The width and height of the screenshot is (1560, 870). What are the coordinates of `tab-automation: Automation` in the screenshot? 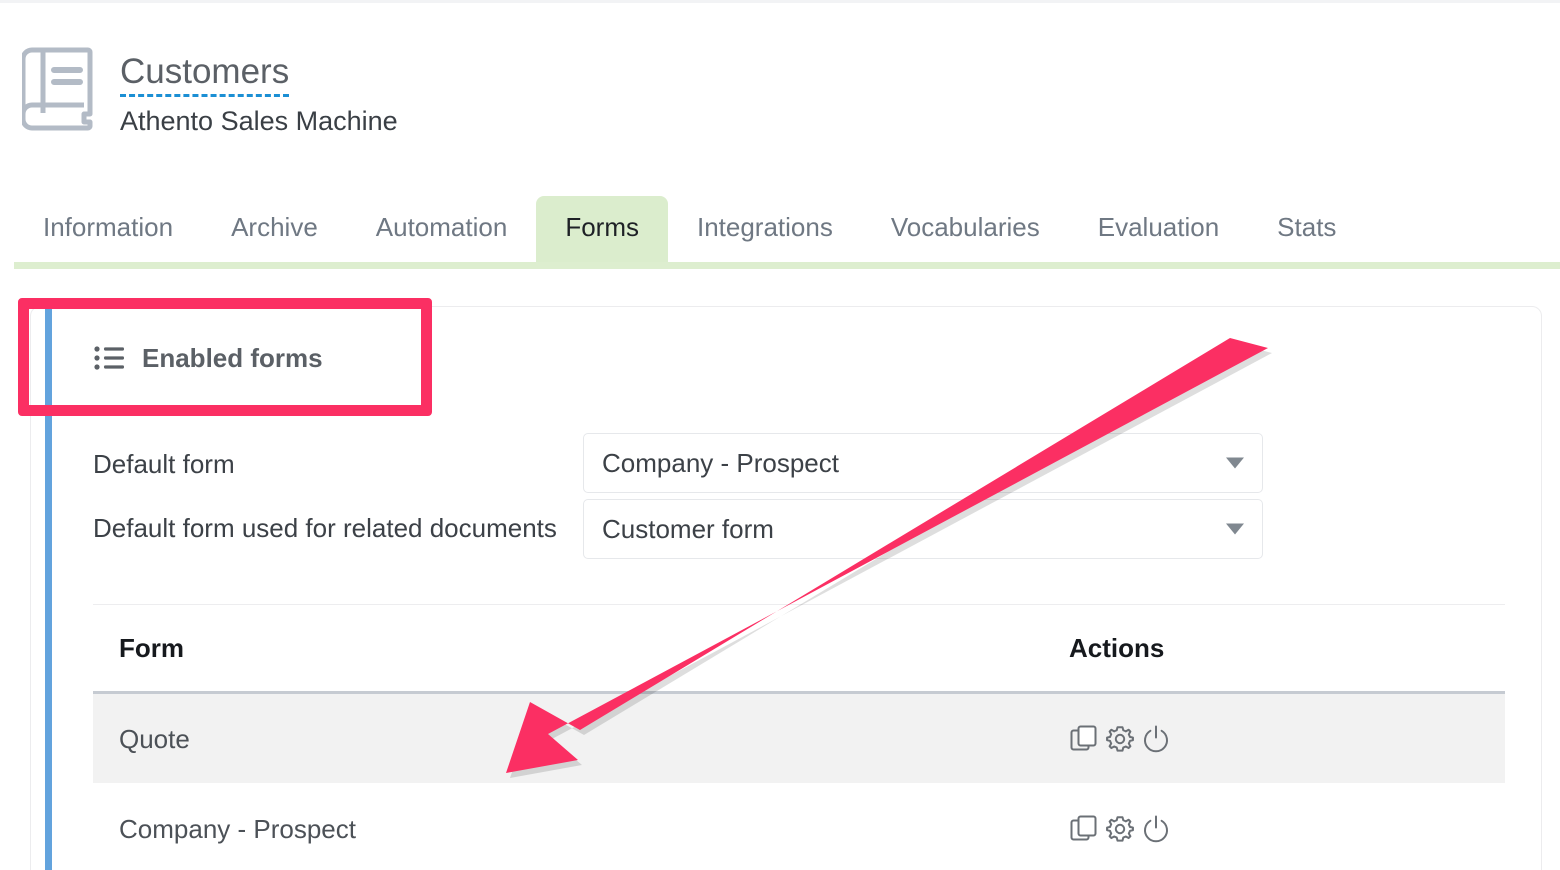 It's located at (442, 229).